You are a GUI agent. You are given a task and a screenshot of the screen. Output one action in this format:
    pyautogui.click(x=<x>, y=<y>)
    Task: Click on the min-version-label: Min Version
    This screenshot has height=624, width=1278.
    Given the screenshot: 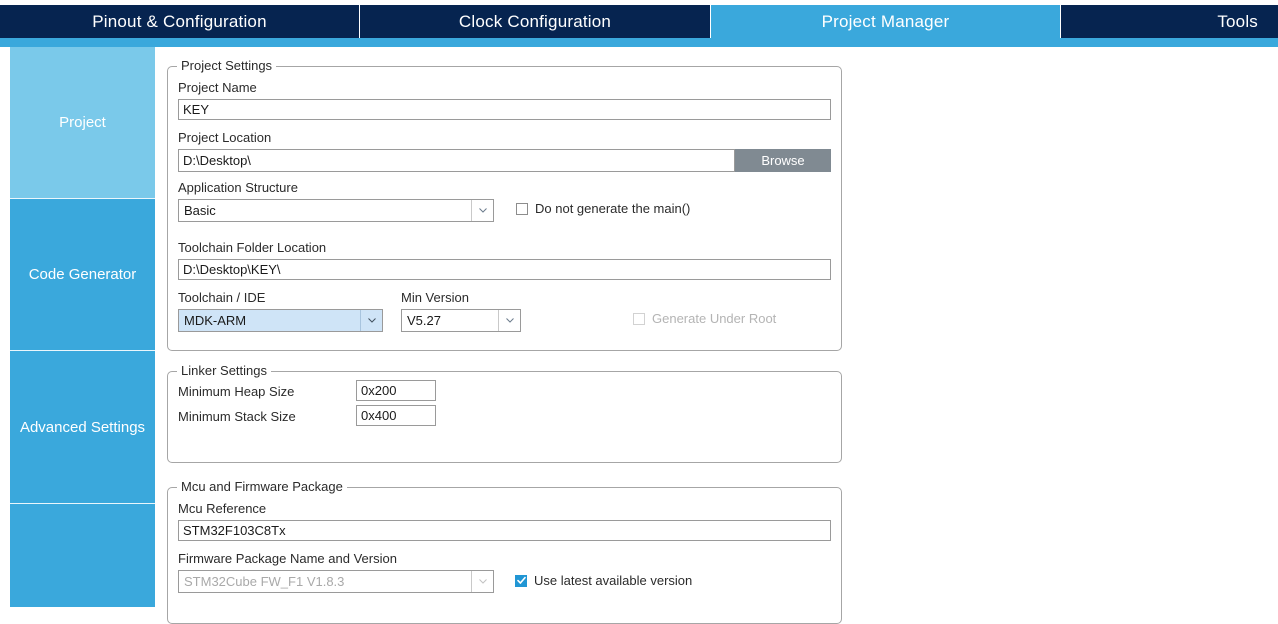 What is the action you would take?
    pyautogui.click(x=435, y=297)
    